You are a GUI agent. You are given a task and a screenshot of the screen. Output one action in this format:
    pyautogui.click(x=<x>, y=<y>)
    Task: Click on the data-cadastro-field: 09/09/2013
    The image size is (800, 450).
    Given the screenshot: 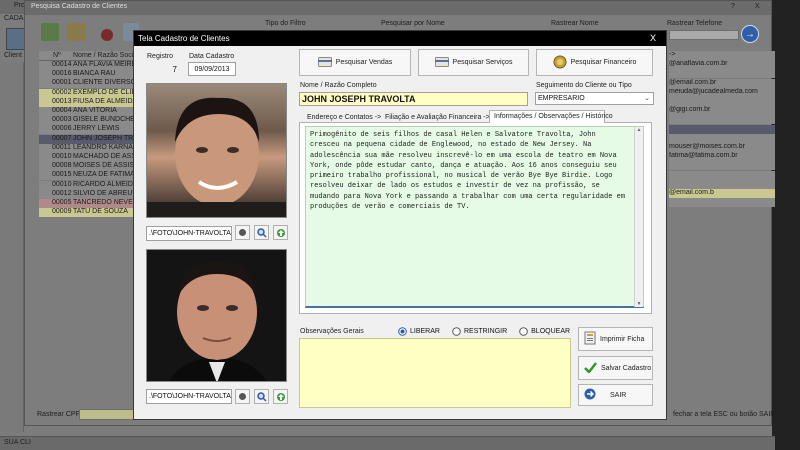 What is the action you would take?
    pyautogui.click(x=212, y=69)
    